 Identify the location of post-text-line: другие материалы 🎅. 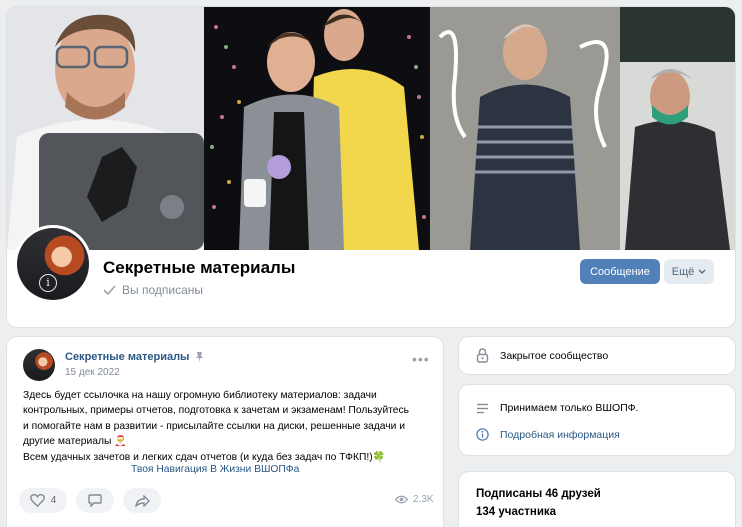
(229, 441).